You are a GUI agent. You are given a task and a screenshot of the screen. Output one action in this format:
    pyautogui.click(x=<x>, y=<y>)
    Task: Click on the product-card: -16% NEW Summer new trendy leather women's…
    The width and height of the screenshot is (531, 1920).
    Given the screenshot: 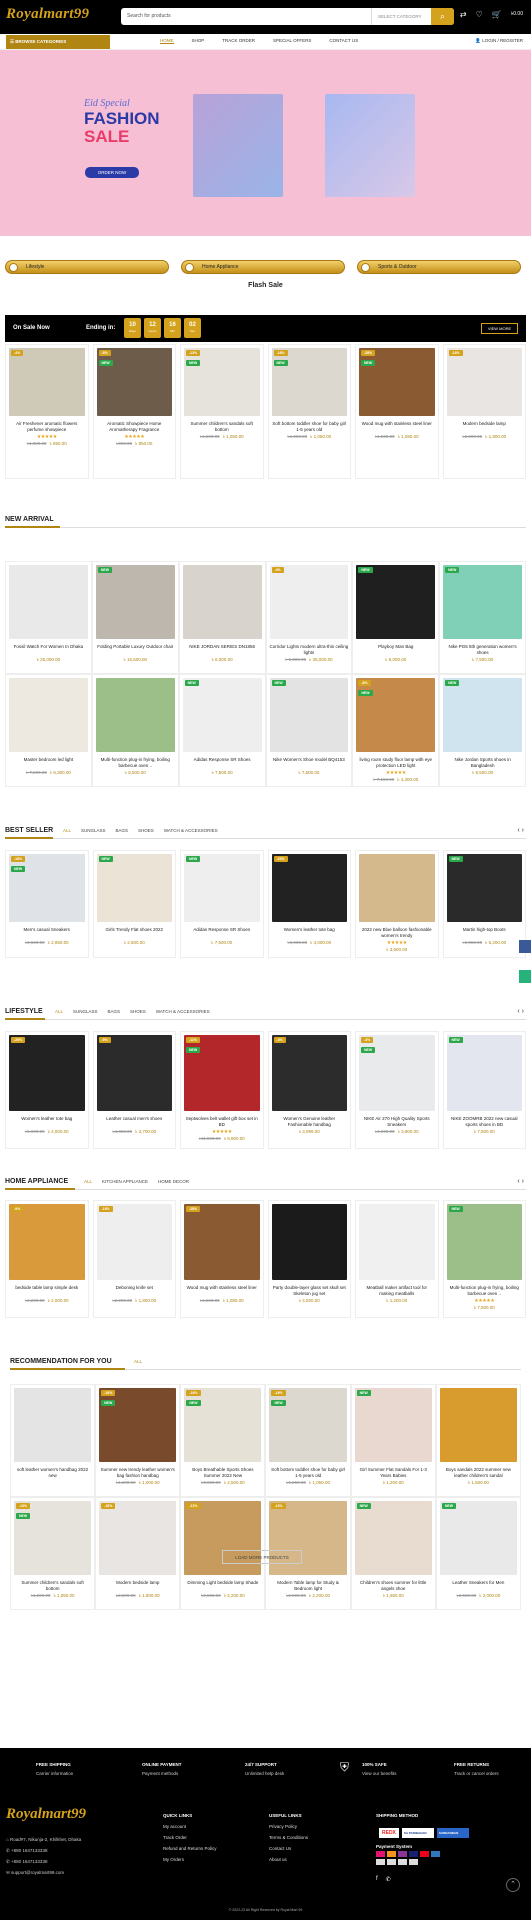 What is the action you would take?
    pyautogui.click(x=138, y=1440)
    